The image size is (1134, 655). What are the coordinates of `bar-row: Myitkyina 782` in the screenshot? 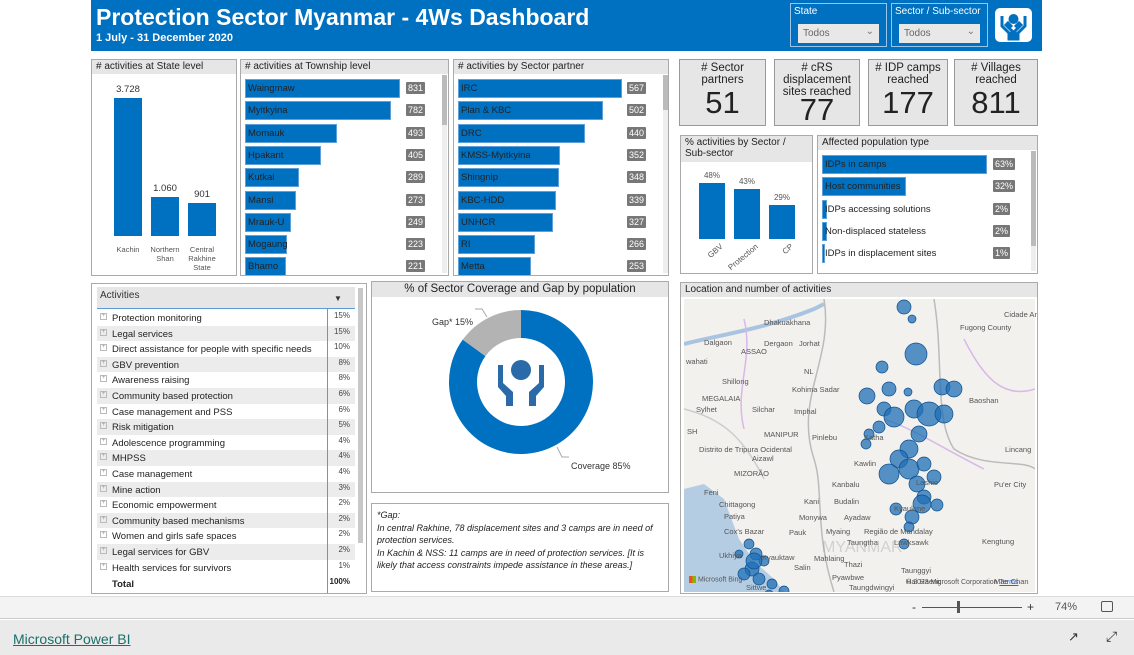 It's located at (338, 111).